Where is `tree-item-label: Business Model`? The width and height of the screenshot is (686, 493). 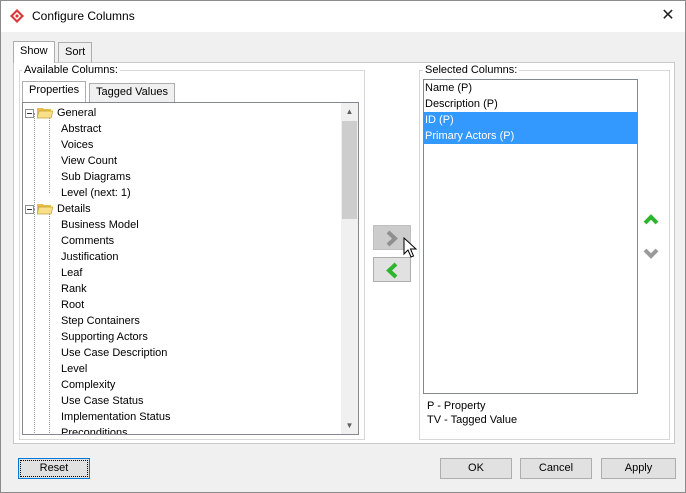
tree-item-label: Business Model is located at coordinates (100, 225).